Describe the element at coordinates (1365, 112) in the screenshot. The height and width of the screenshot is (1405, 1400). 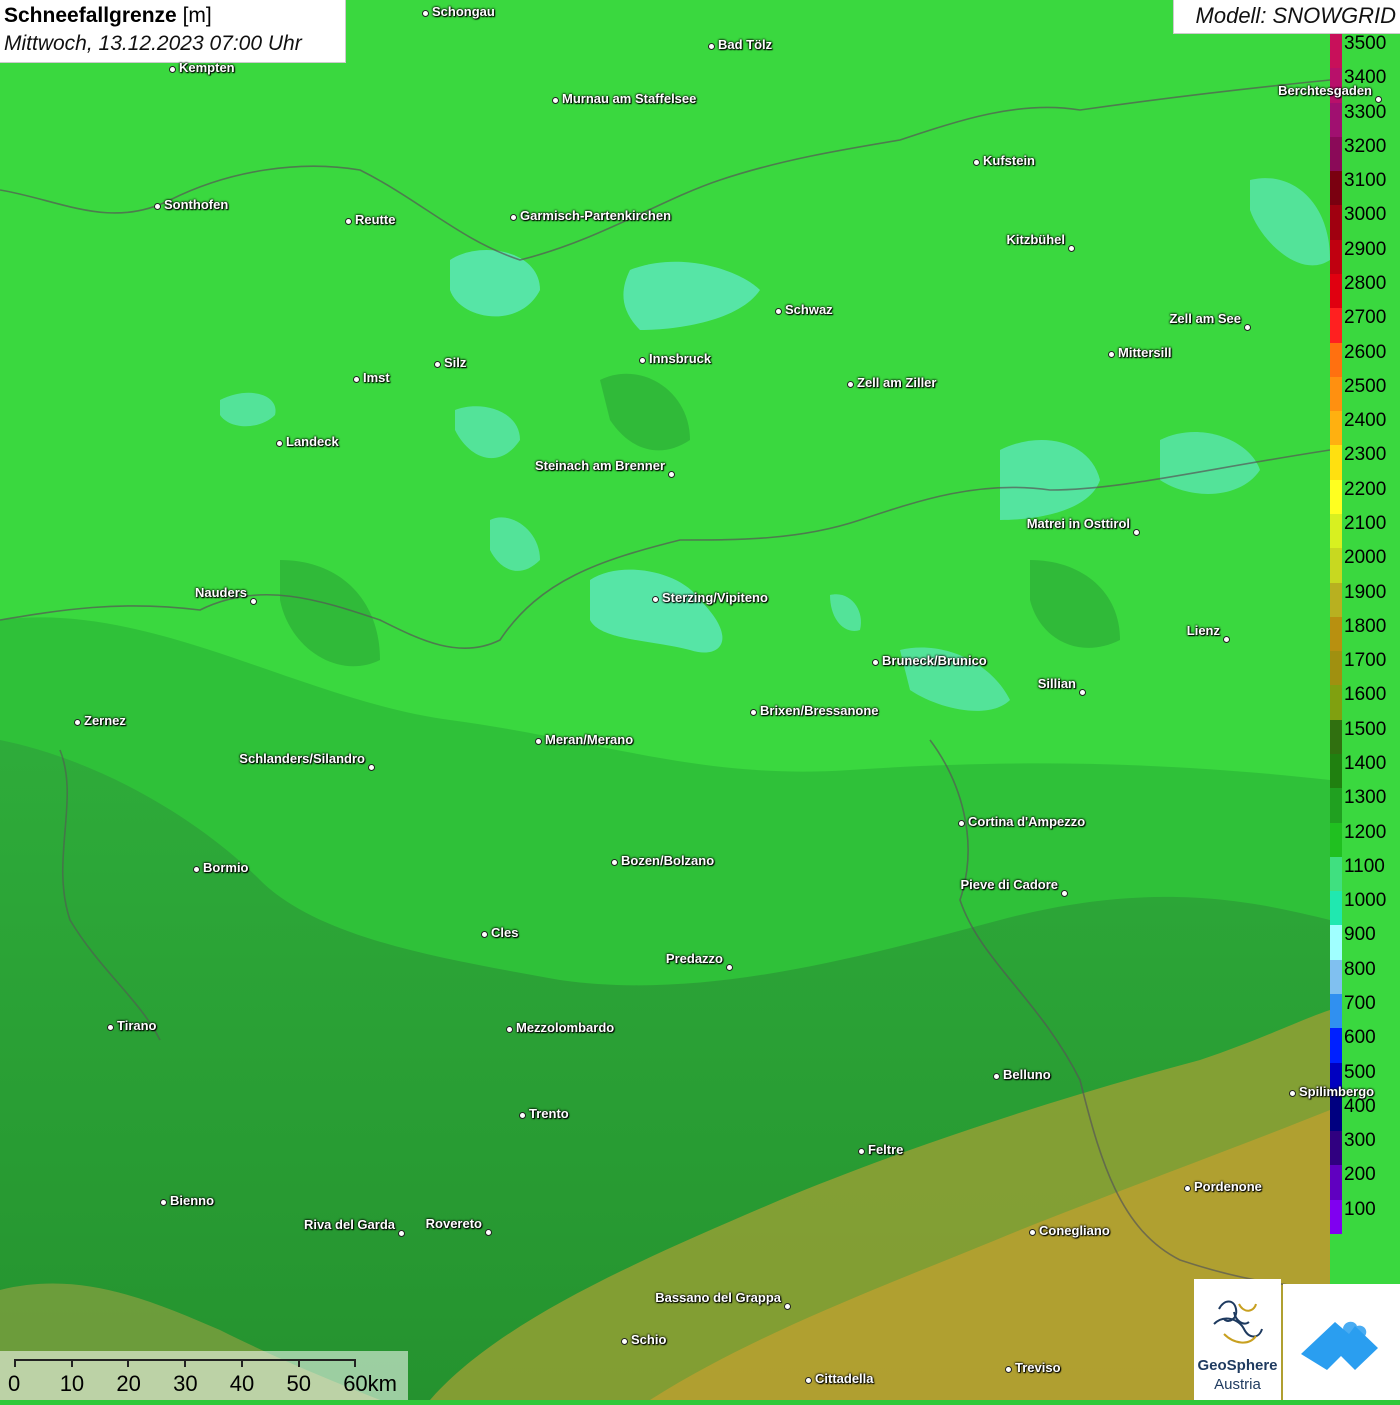
I see `legend-label: 3300` at that location.